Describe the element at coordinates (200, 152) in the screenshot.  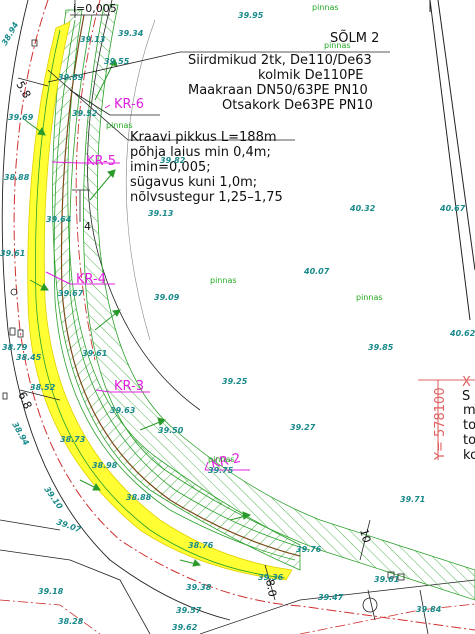
I see `ditch-line-1: põhja laius min 0,4m;` at that location.